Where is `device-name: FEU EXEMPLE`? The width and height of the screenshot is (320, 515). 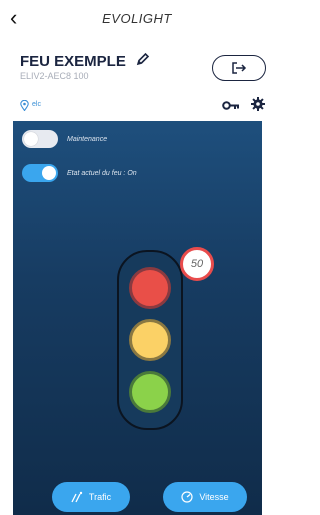
device-name: FEU EXEMPLE is located at coordinates (73, 61).